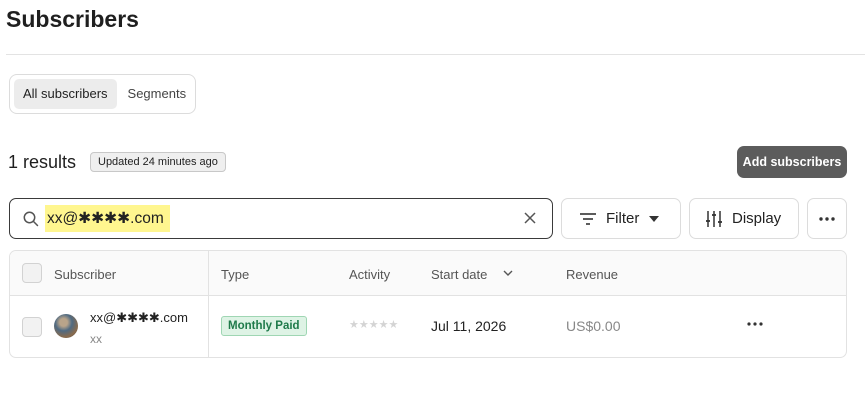  Describe the element at coordinates (65, 94) in the screenshot. I see `tab-all-subscribers: All subscribers` at that location.